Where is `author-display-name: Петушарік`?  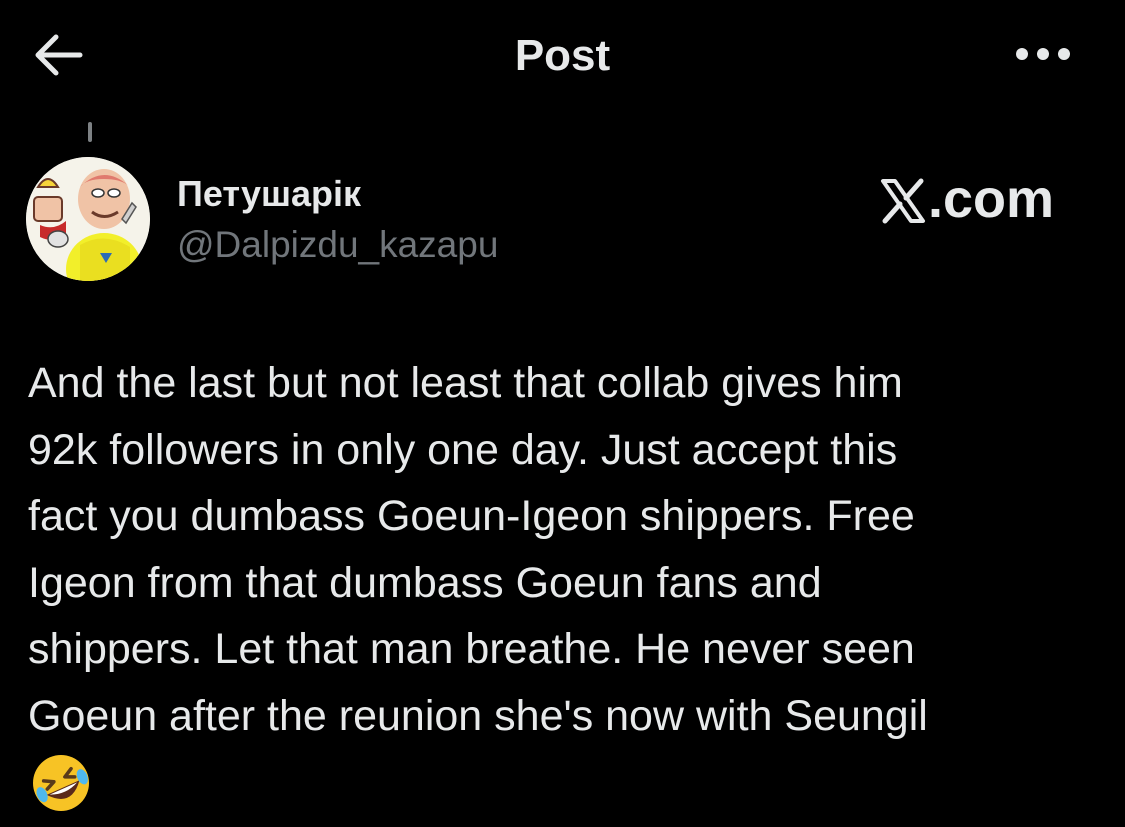 author-display-name: Петушарік is located at coordinates (269, 194).